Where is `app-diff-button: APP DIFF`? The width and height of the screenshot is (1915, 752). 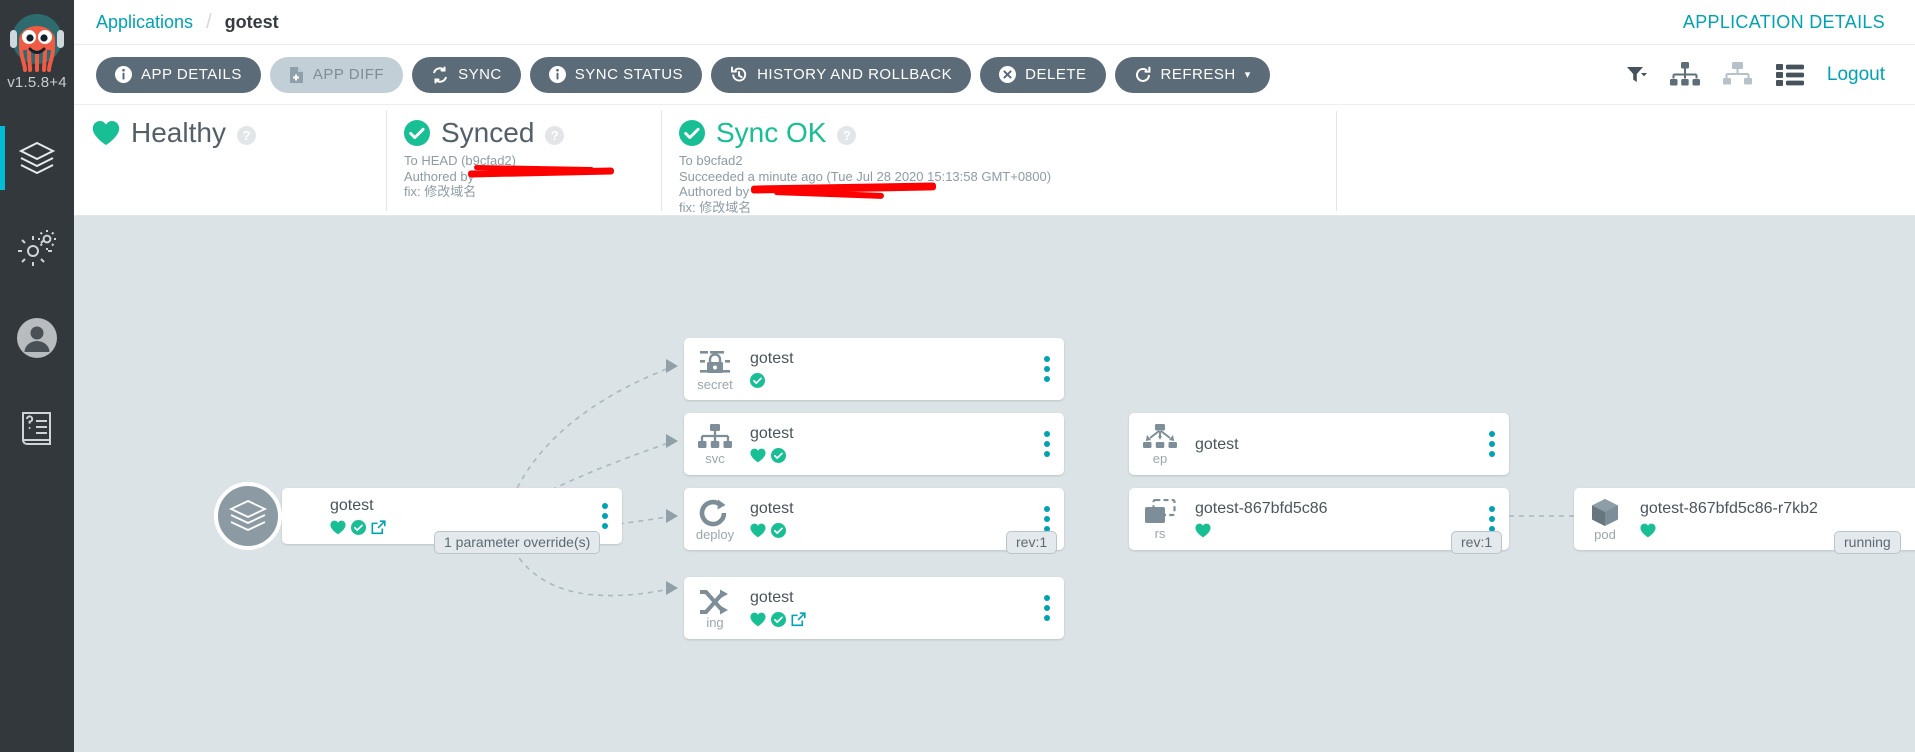
app-diff-button: APP DIFF is located at coordinates (336, 74).